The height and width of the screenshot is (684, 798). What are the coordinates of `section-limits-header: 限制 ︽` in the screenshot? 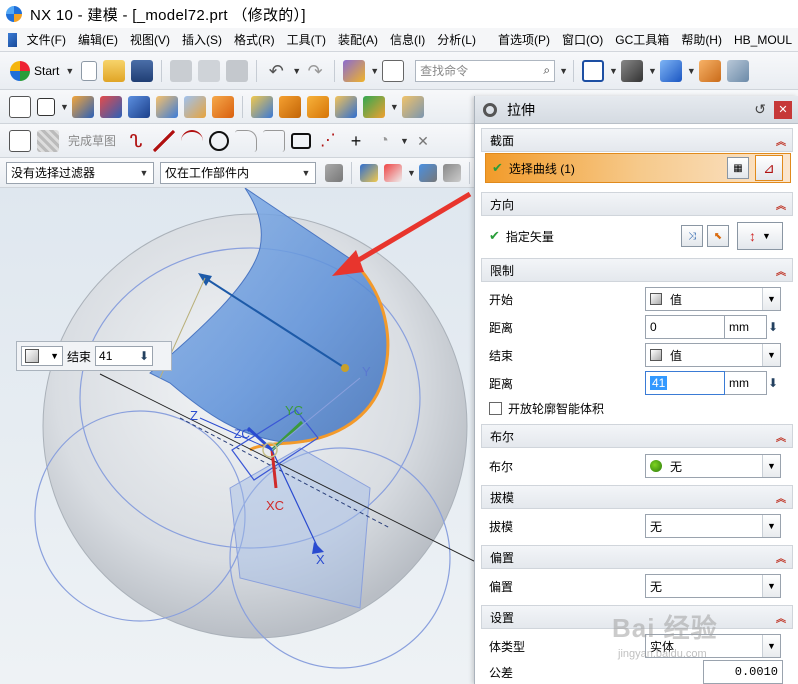 It's located at (637, 270).